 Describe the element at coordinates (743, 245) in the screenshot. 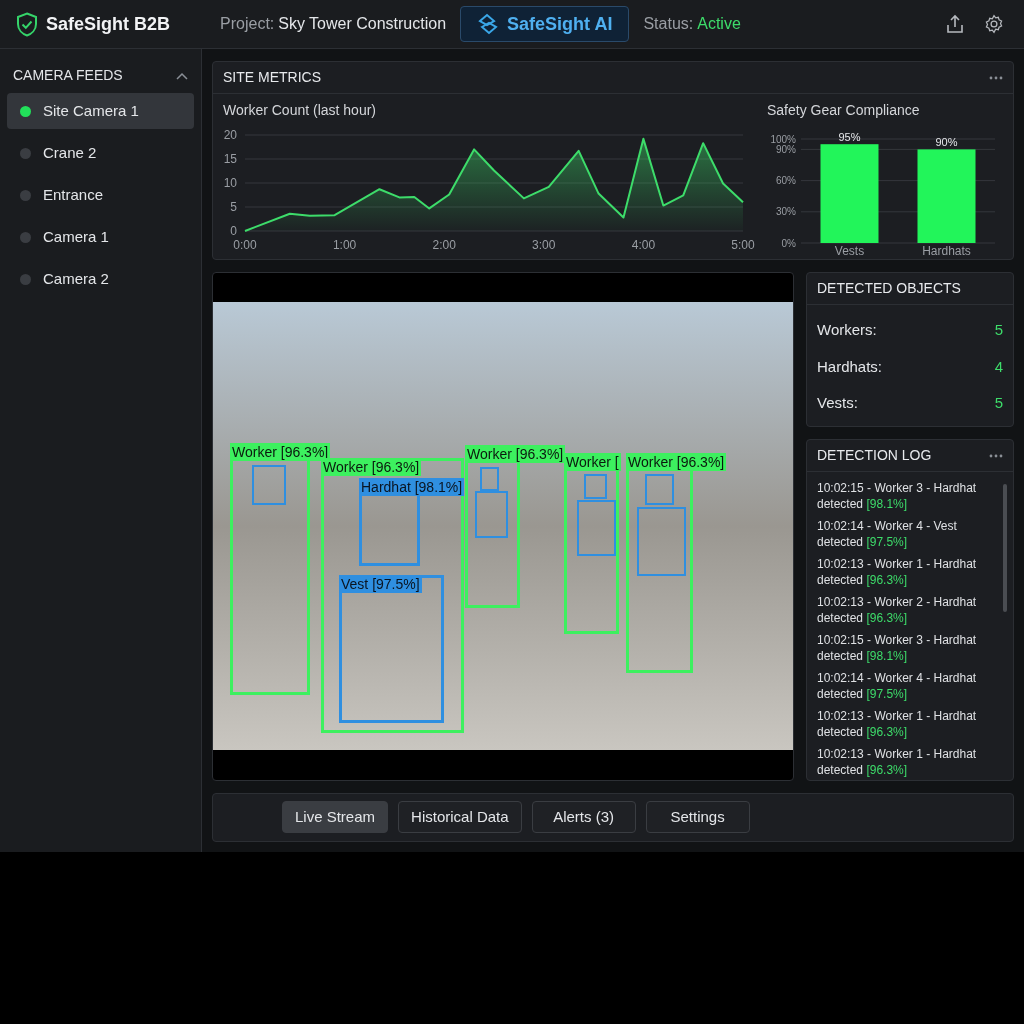

I see `axis-label: 5:00` at that location.